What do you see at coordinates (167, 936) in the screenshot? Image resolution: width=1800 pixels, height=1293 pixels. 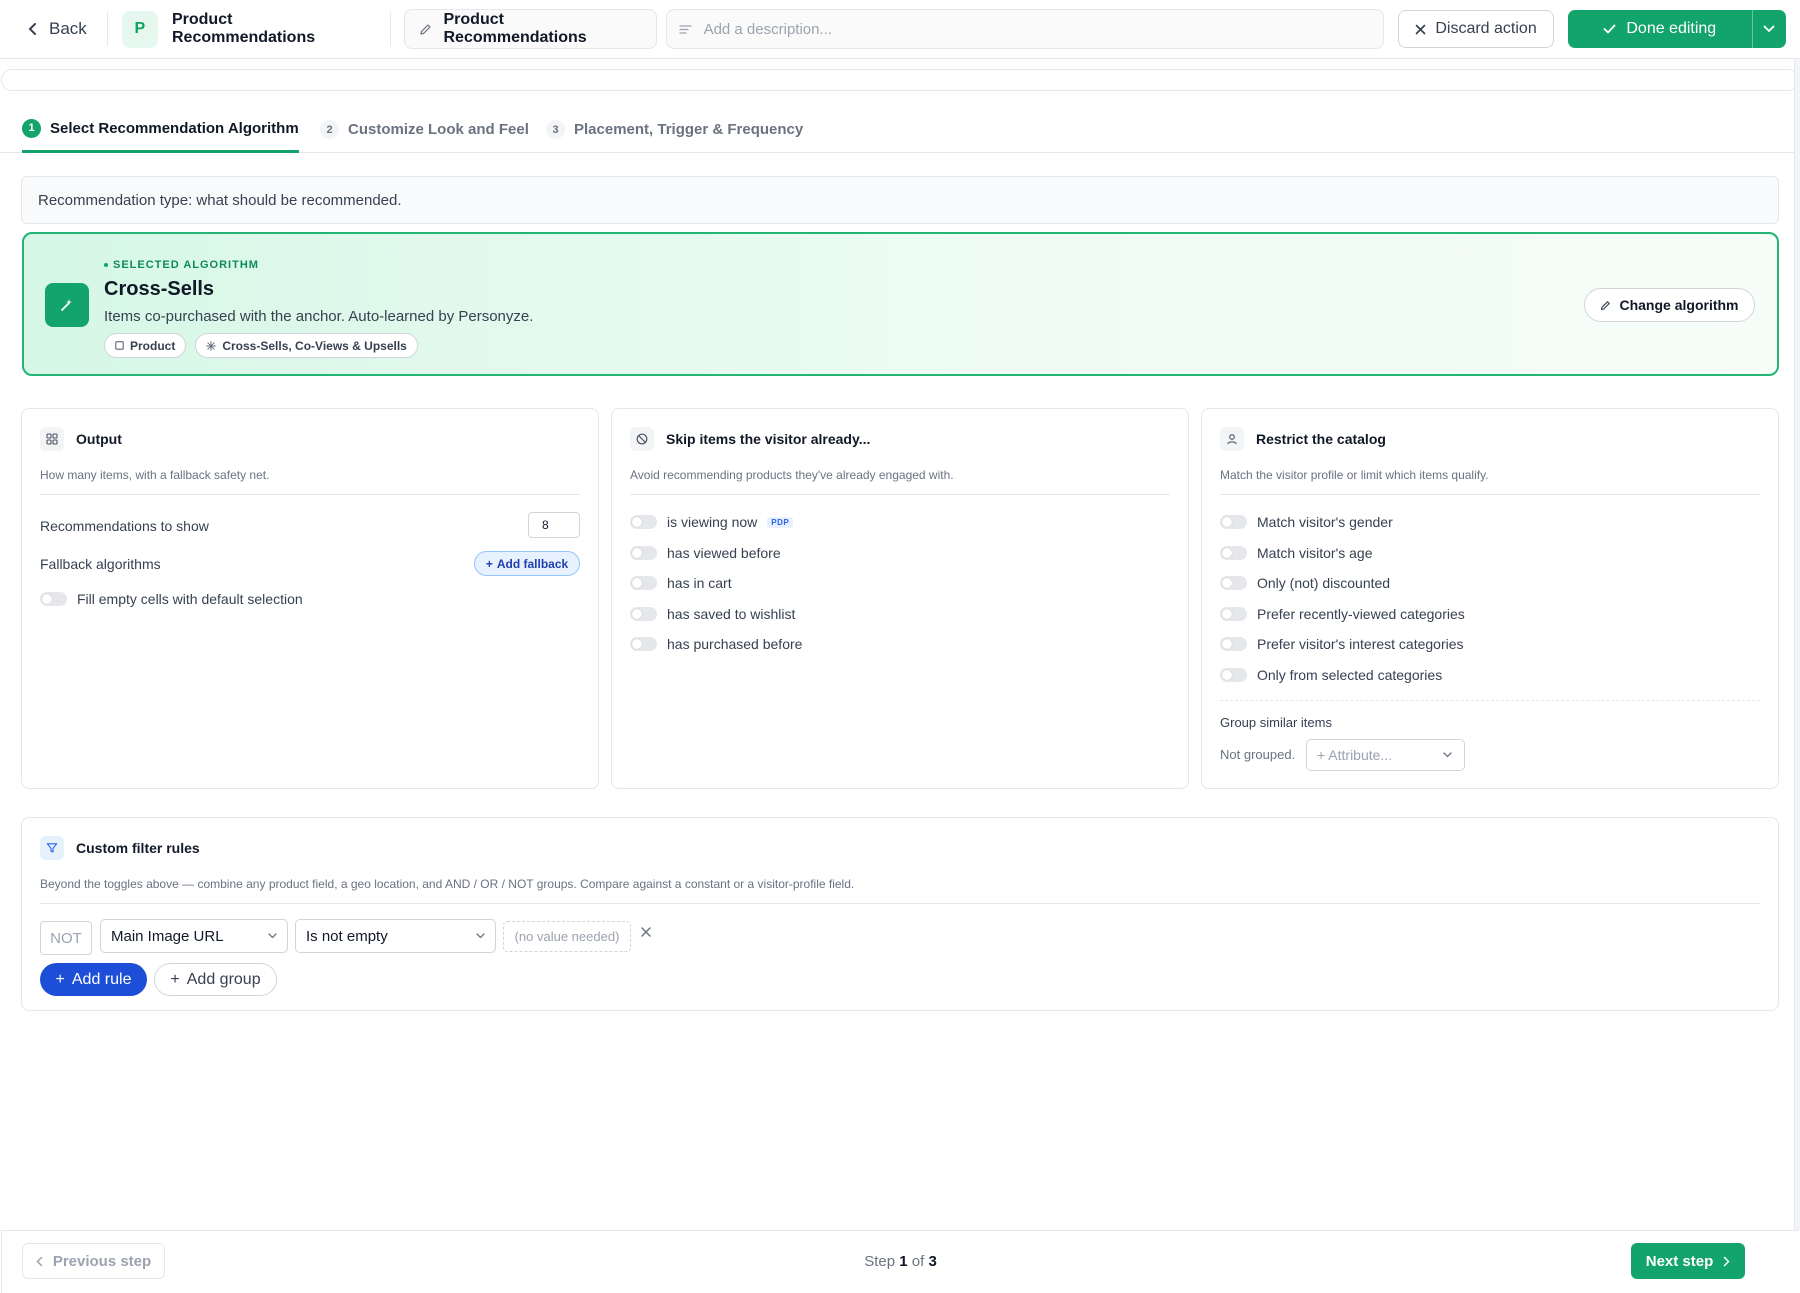 I see `field-value: Main Image URL` at bounding box center [167, 936].